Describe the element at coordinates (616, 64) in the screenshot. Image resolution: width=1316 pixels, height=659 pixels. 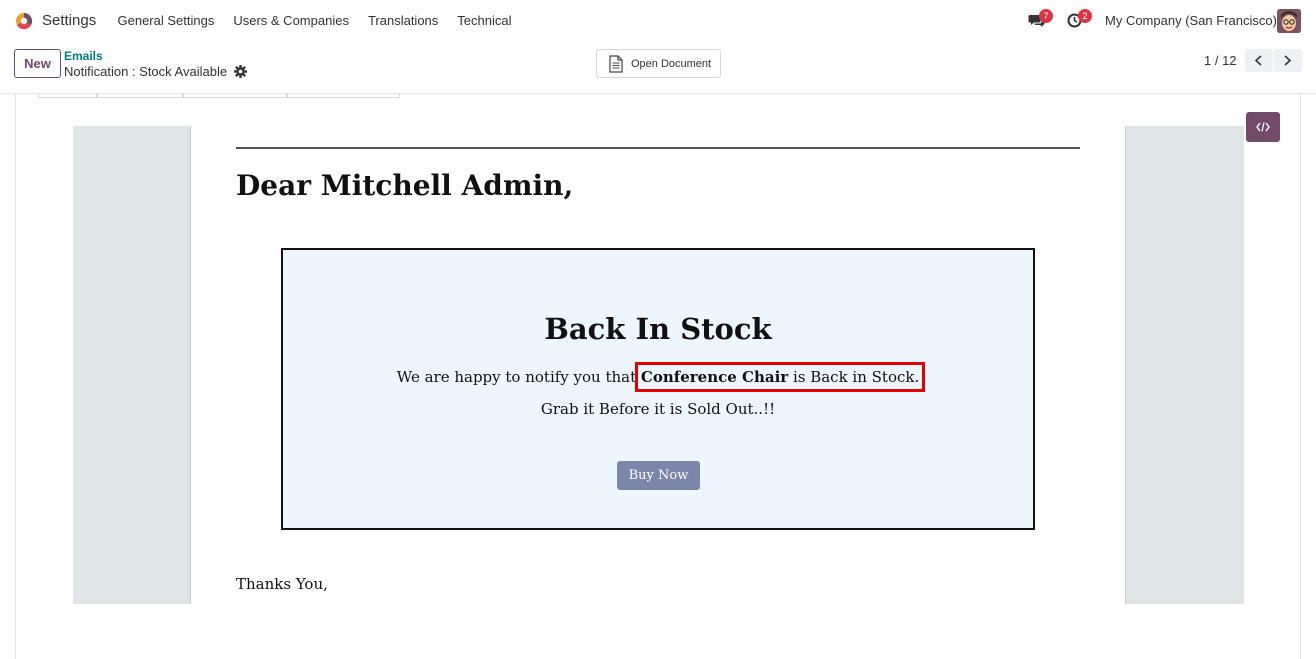
I see `document-icon` at that location.